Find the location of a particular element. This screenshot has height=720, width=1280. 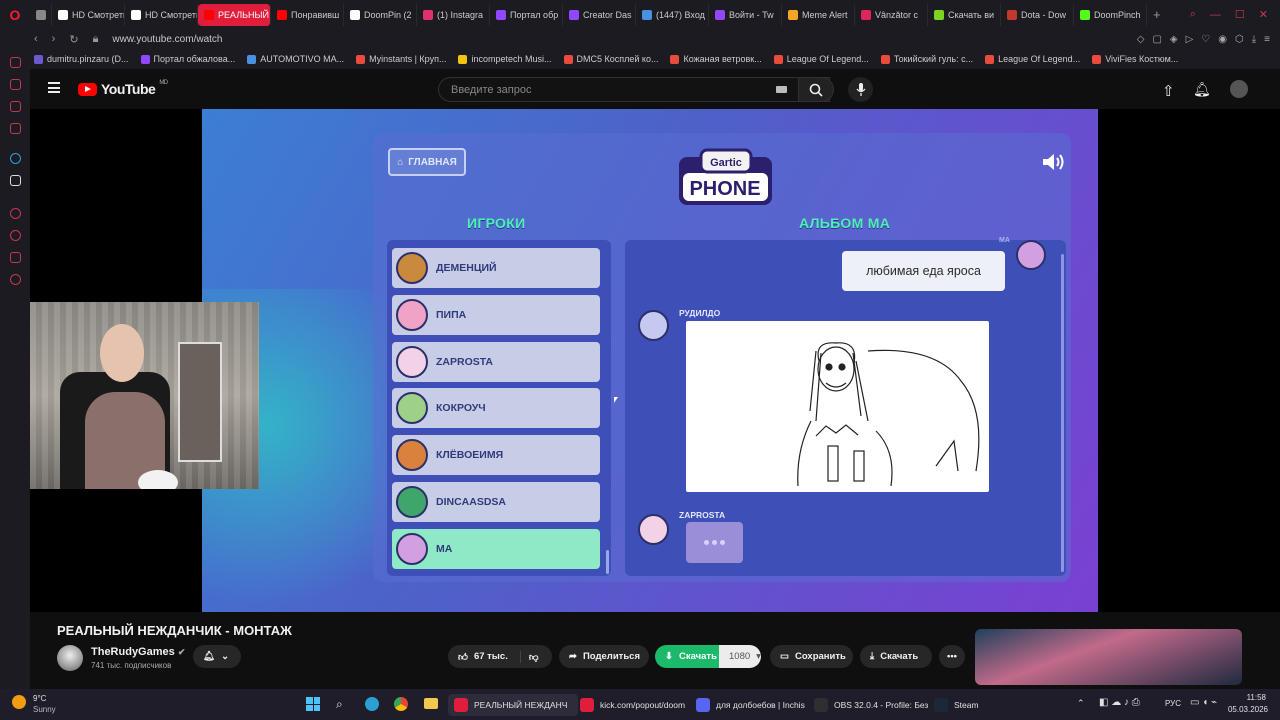

download-ext-button: ⬇ Скачать is located at coordinates (687, 656).